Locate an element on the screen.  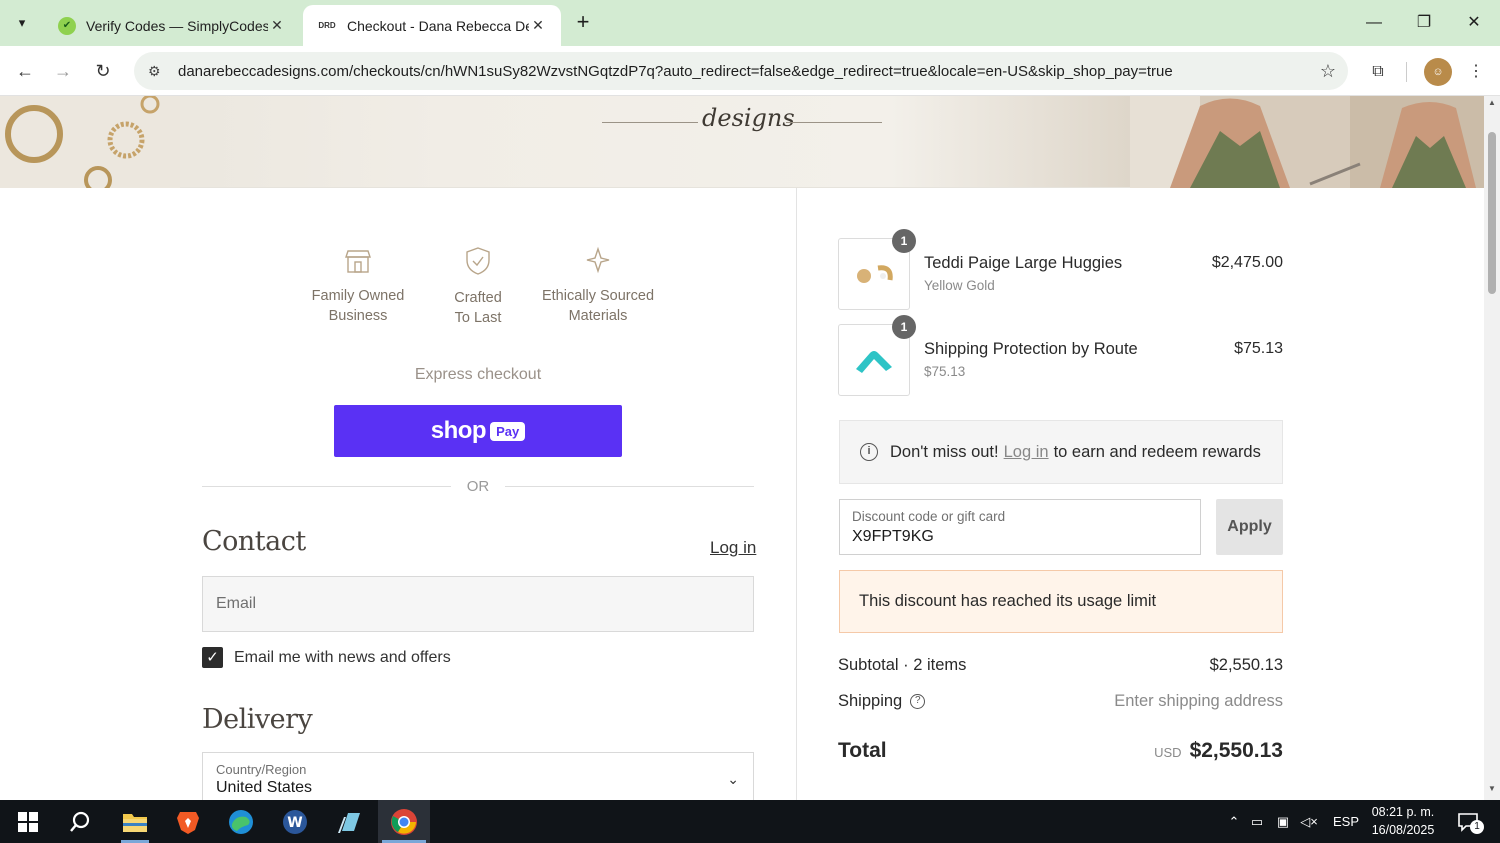
clock-time: 08:21 p. m. is located at coordinates (1403, 812).